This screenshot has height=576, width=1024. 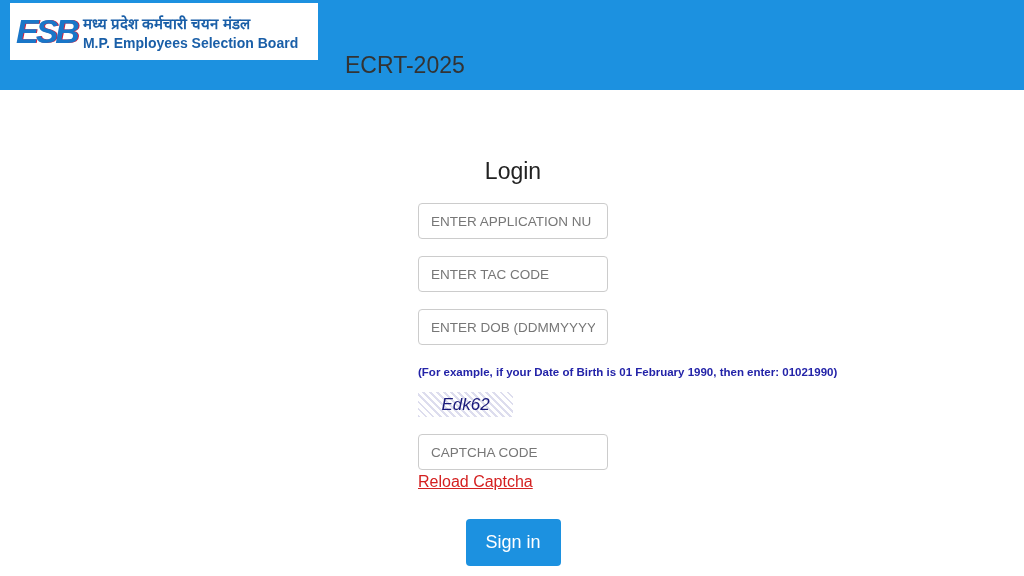 What do you see at coordinates (475, 482) in the screenshot?
I see `reload-captcha-link: Reload Captcha` at bounding box center [475, 482].